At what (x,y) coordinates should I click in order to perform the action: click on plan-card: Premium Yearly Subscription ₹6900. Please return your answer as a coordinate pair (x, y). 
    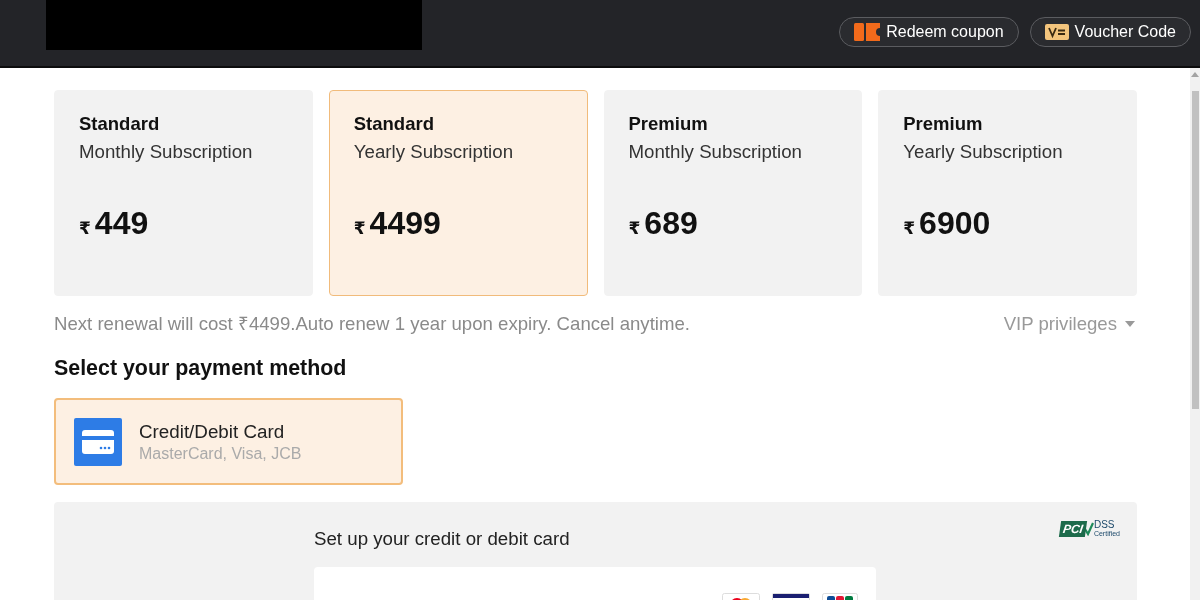
    Looking at the image, I should click on (1007, 193).